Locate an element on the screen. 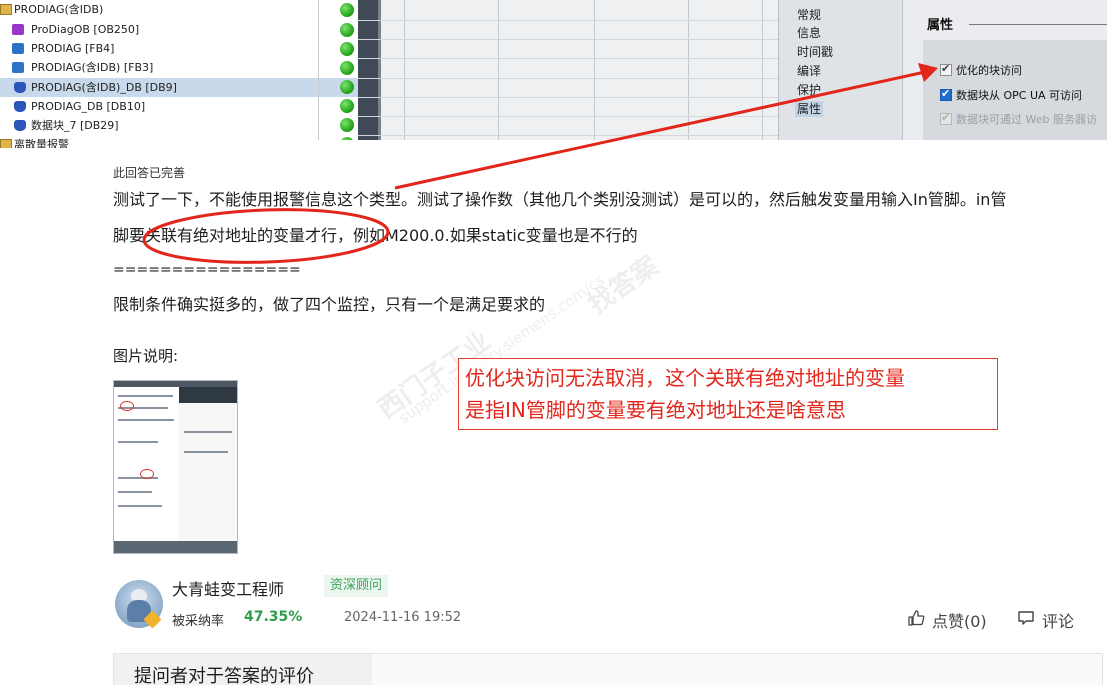  accept-rate-value: 47.35% is located at coordinates (273, 617).